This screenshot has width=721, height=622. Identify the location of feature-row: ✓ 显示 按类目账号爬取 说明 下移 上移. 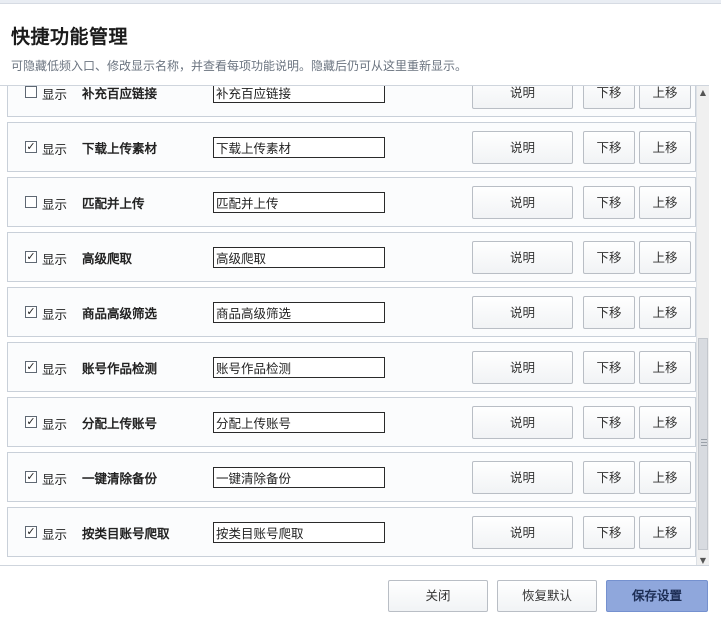
(351, 532).